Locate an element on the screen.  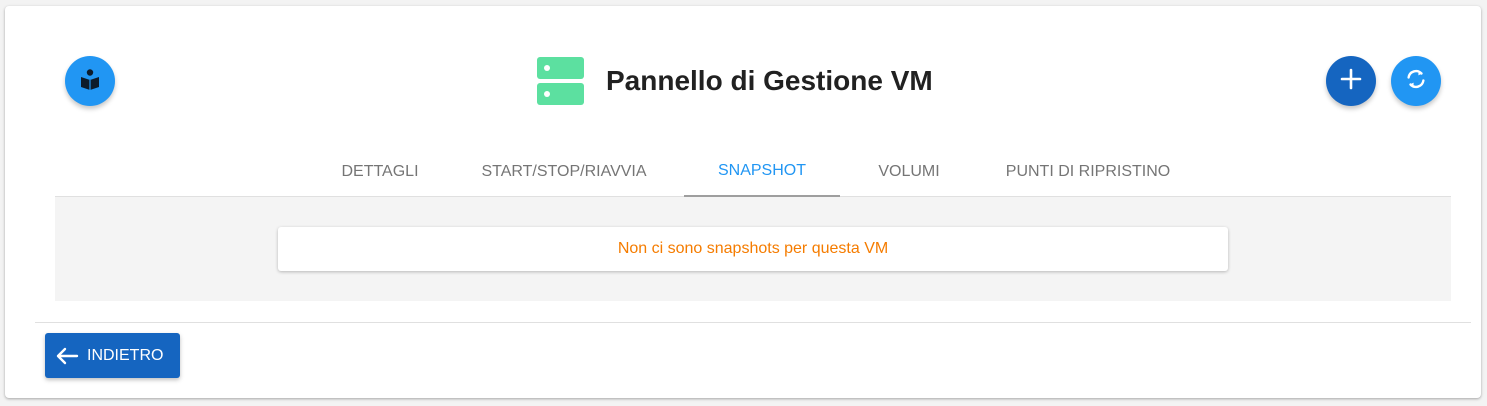
tab-volumi: VOLUMI is located at coordinates (909, 171).